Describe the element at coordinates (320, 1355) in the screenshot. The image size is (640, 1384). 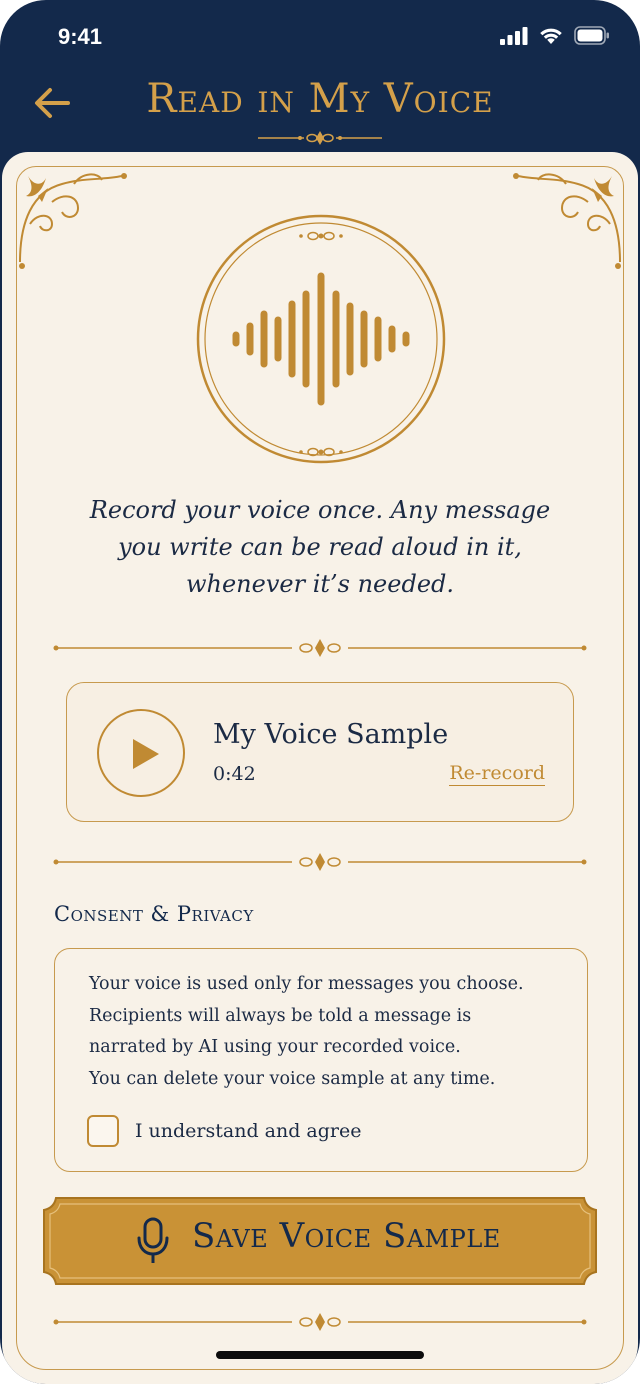
I see `home-indicator` at that location.